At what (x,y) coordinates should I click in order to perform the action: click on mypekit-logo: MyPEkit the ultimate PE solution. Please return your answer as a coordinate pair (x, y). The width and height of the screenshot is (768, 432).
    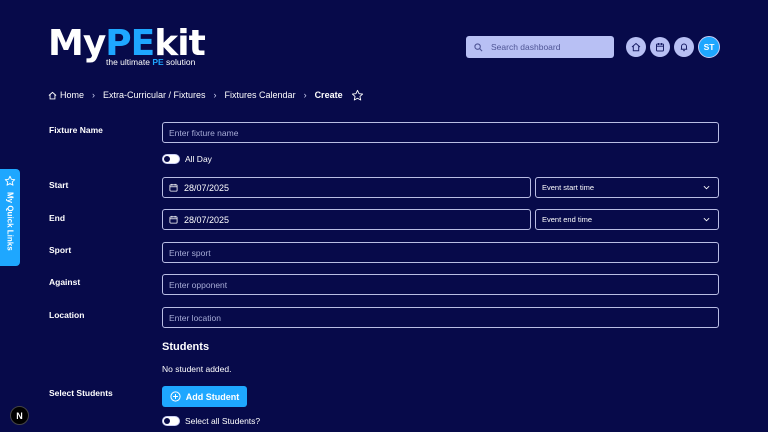
    Looking at the image, I should click on (128, 48).